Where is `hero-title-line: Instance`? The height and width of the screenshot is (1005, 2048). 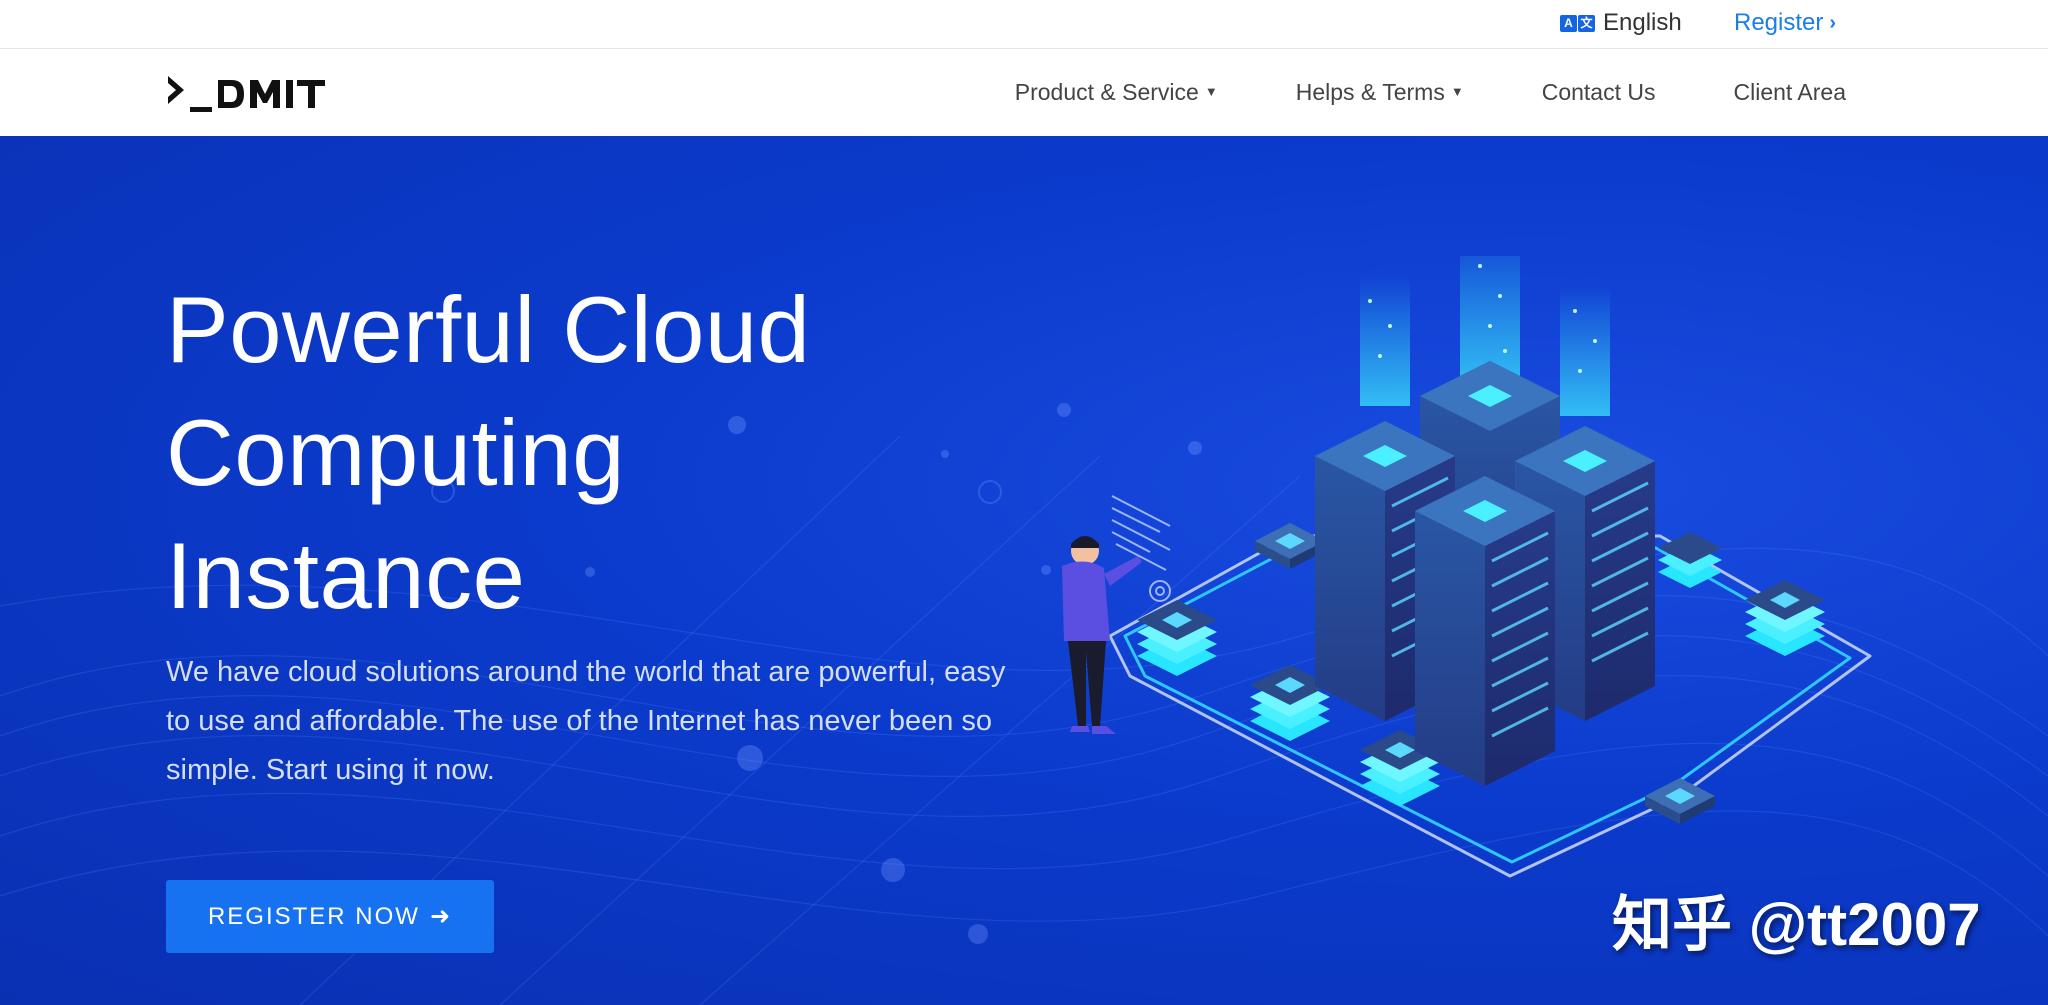 hero-title-line: Instance is located at coordinates (346, 575).